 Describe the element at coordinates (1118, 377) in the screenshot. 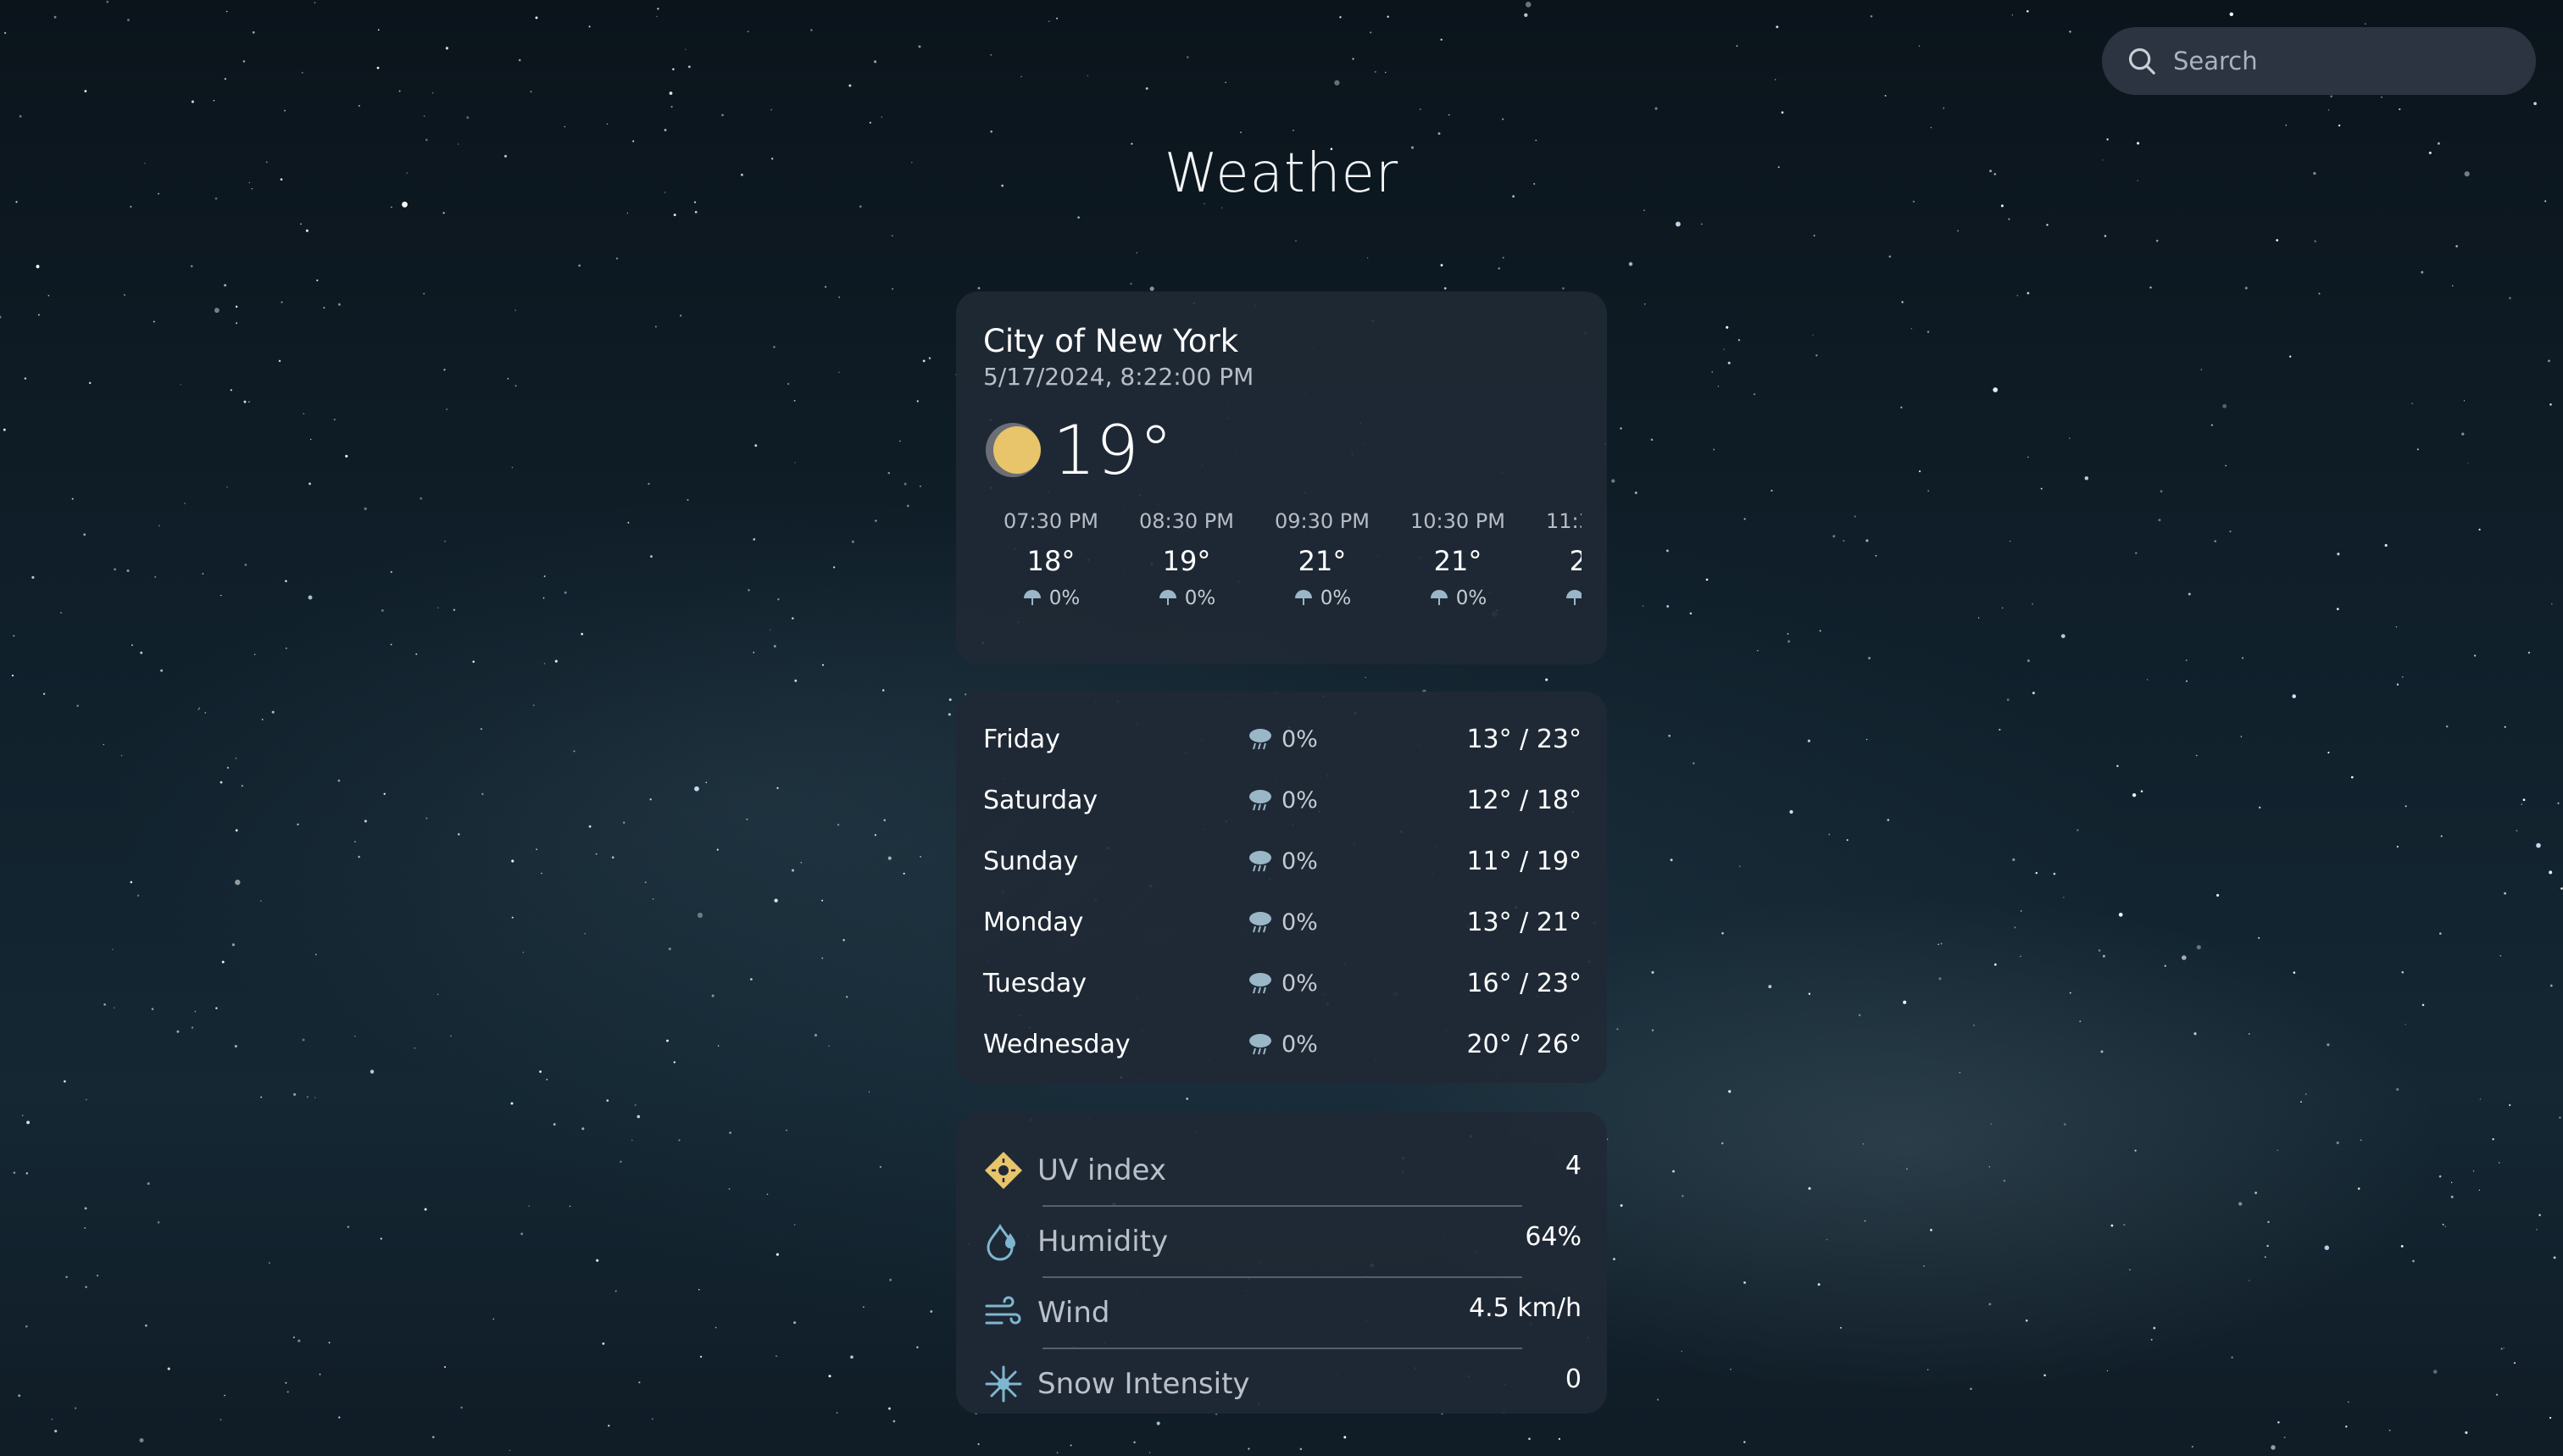

I see `current-datetime: 5/17/2024, 8:22:00 PM` at that location.